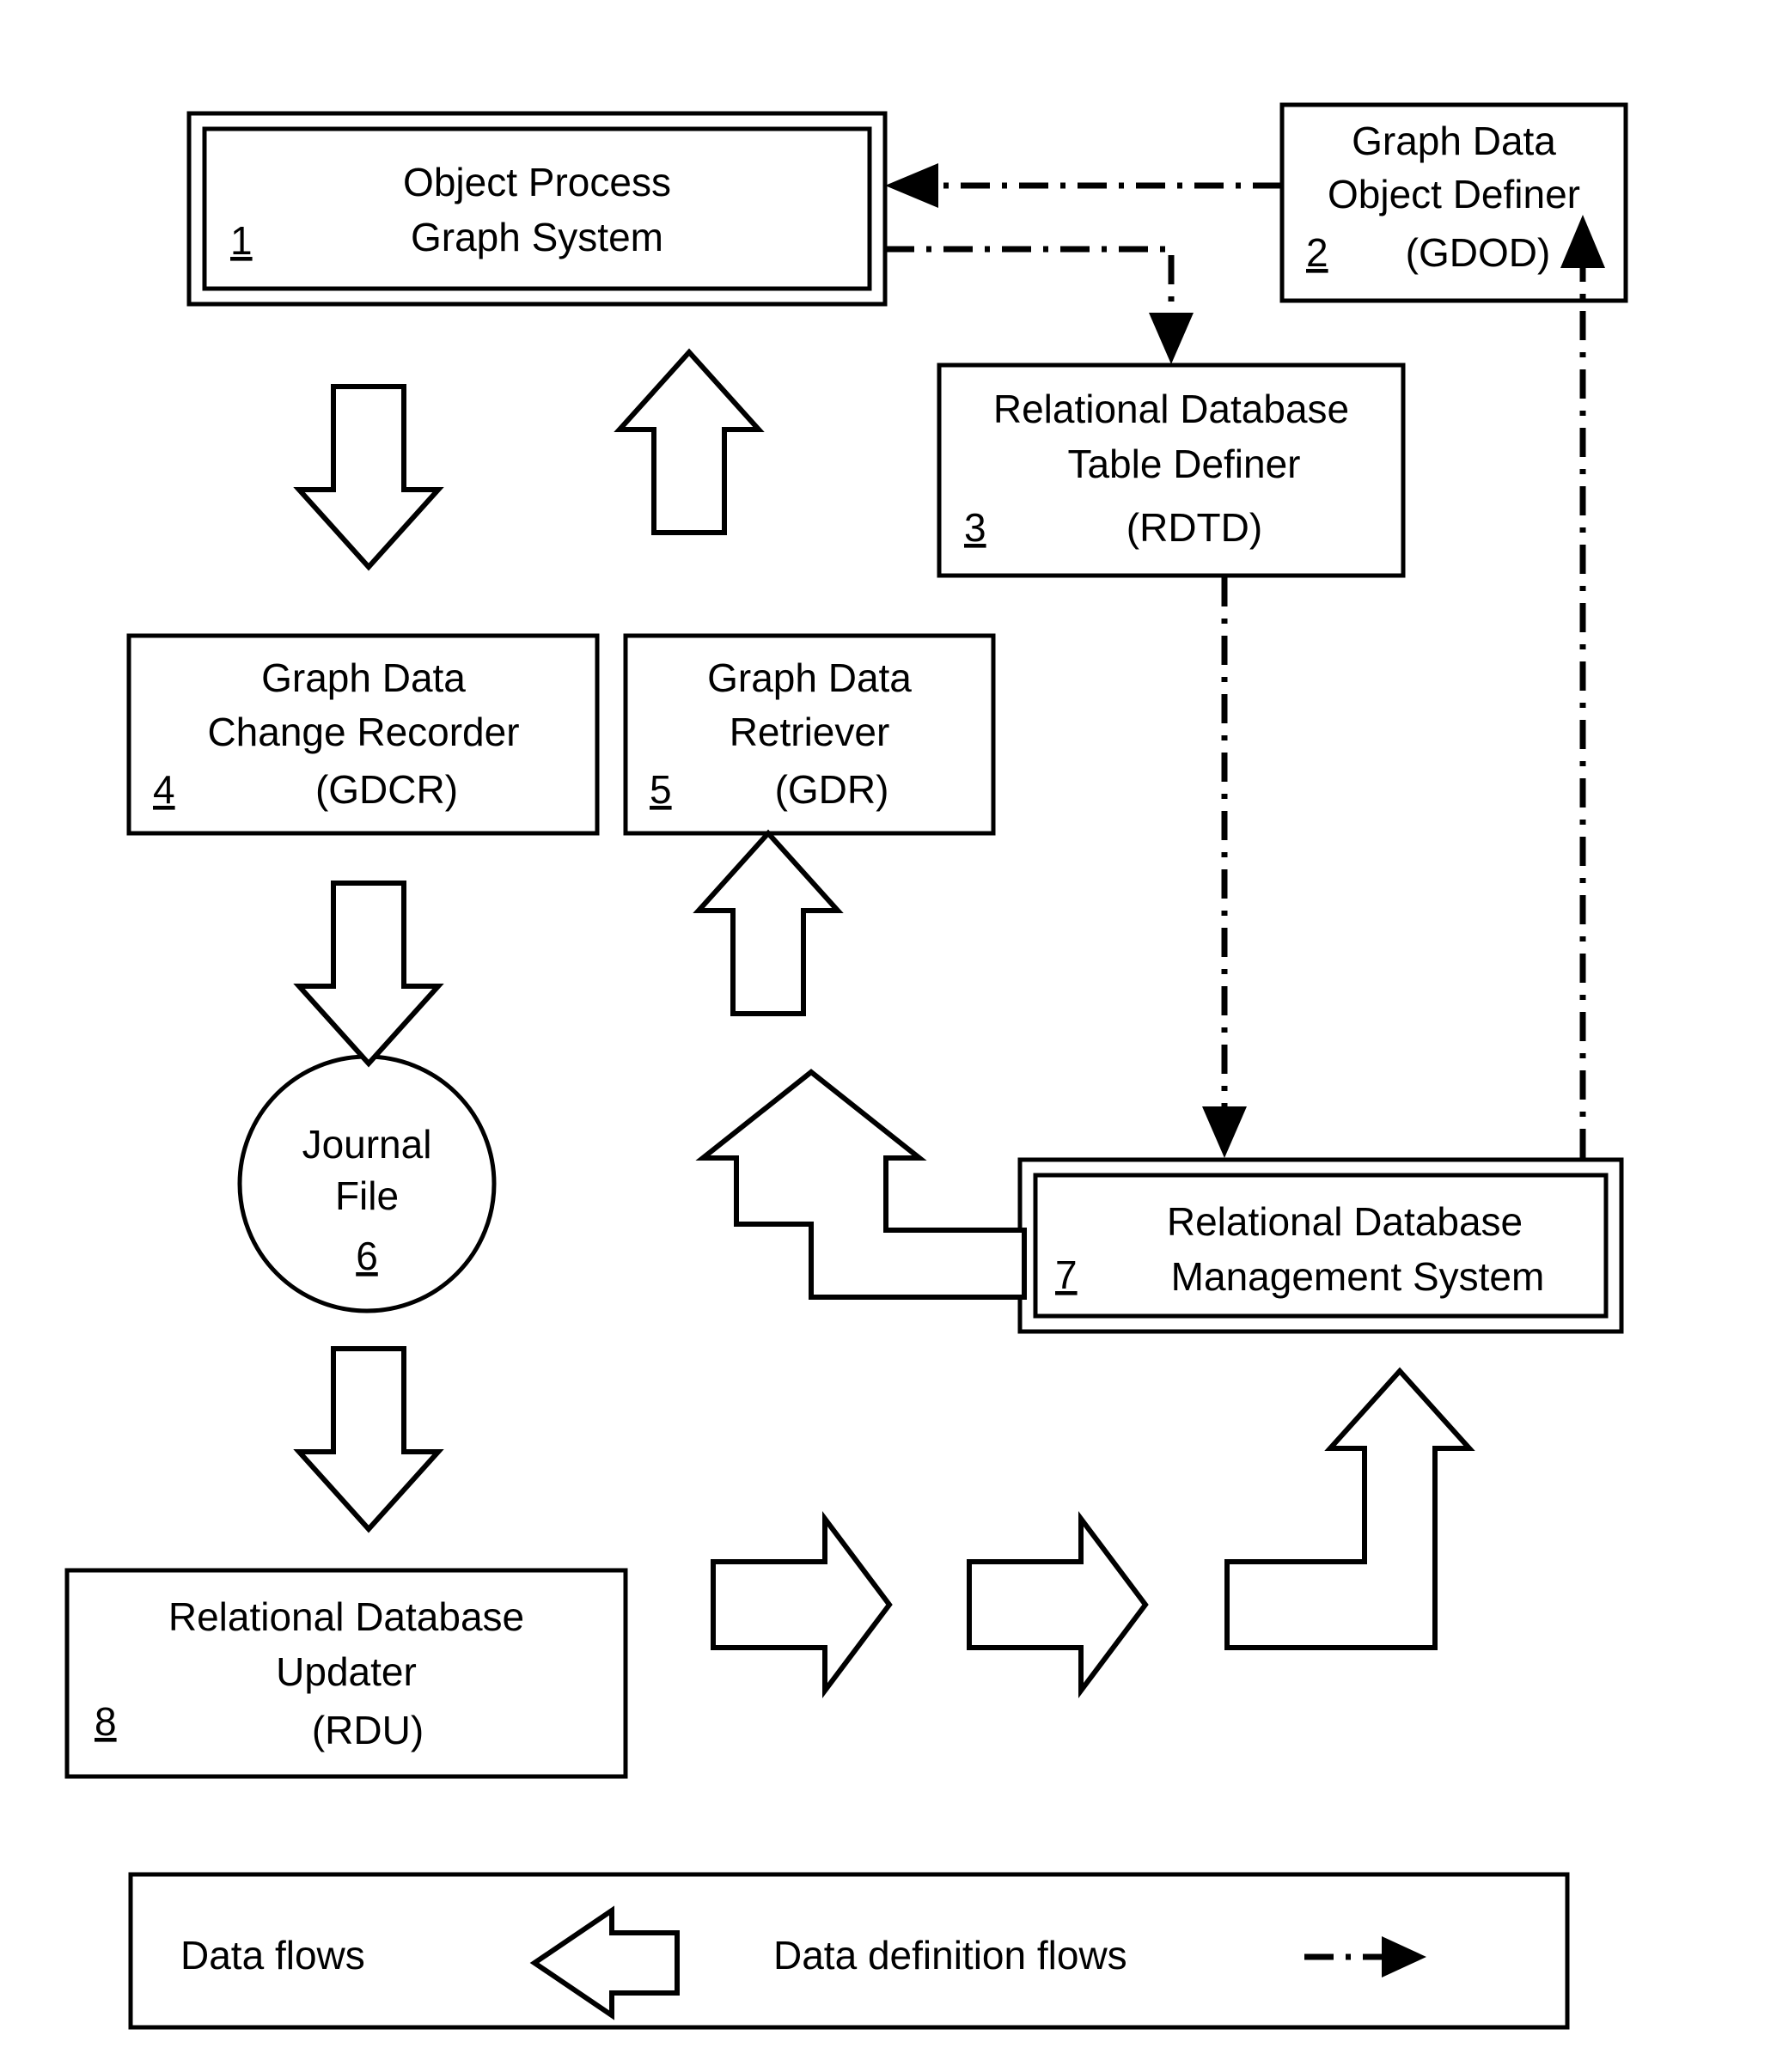 The image size is (1789, 2072). What do you see at coordinates (661, 789) in the screenshot?
I see `node-5-ref-number: 5` at bounding box center [661, 789].